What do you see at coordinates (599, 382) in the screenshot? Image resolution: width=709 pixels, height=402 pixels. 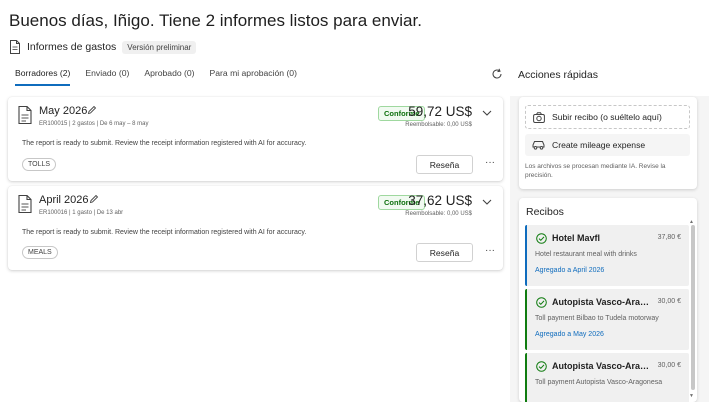 I see `receipt-description: Toll payment Autopista Vasco-Aragonesa` at bounding box center [599, 382].